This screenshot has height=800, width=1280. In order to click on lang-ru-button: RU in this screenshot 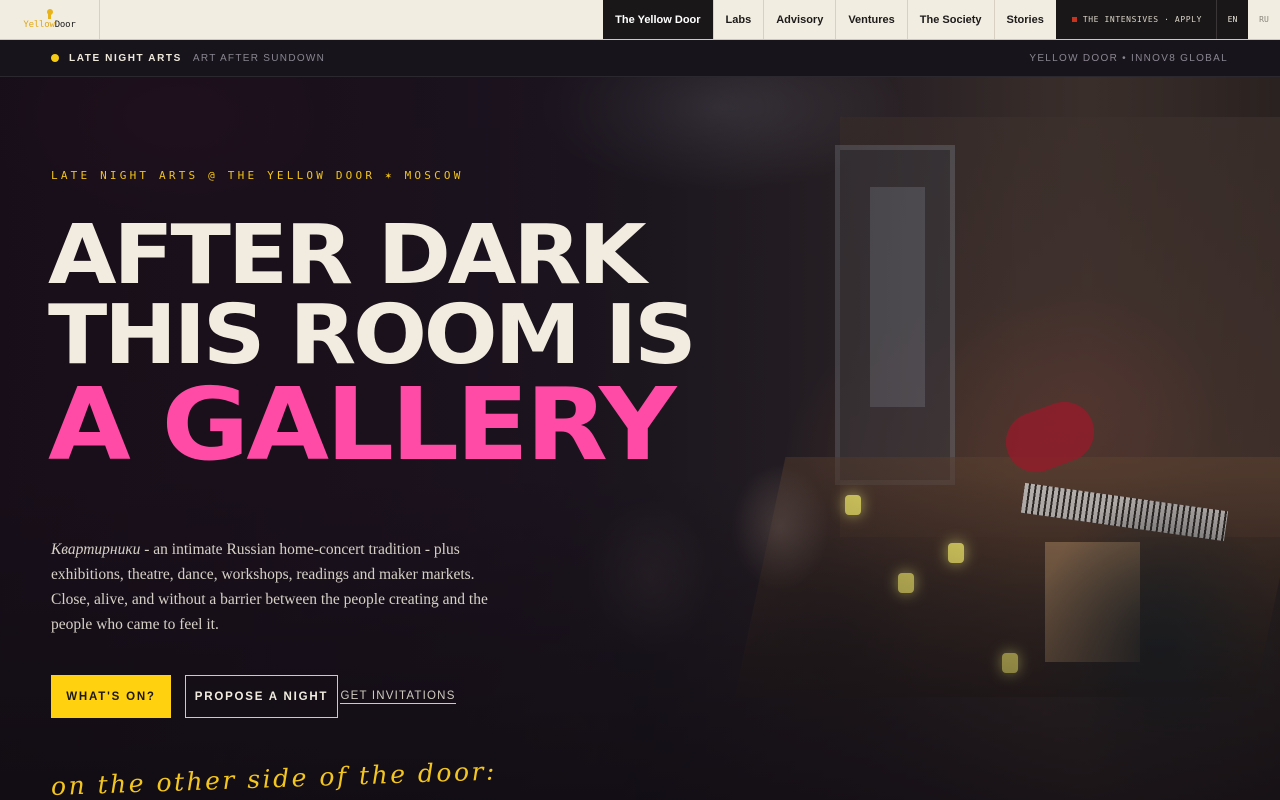, I will do `click(1264, 19)`.